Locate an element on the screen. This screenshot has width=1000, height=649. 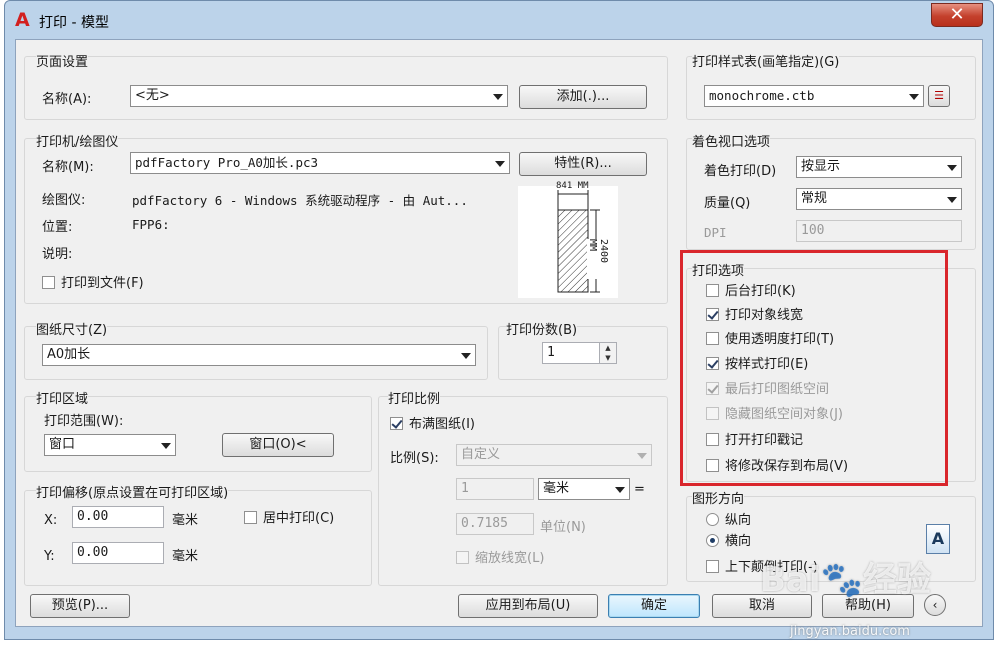
page-setup-name-select: <无> is located at coordinates (319, 96).